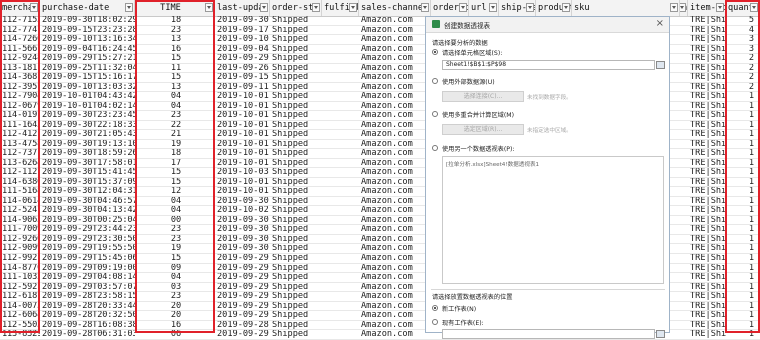 This screenshot has height=340, width=760. What do you see at coordinates (87, 288) in the screenshot?
I see `cell-purchase-date: 2019-09-29T03:57:07` at bounding box center [87, 288].